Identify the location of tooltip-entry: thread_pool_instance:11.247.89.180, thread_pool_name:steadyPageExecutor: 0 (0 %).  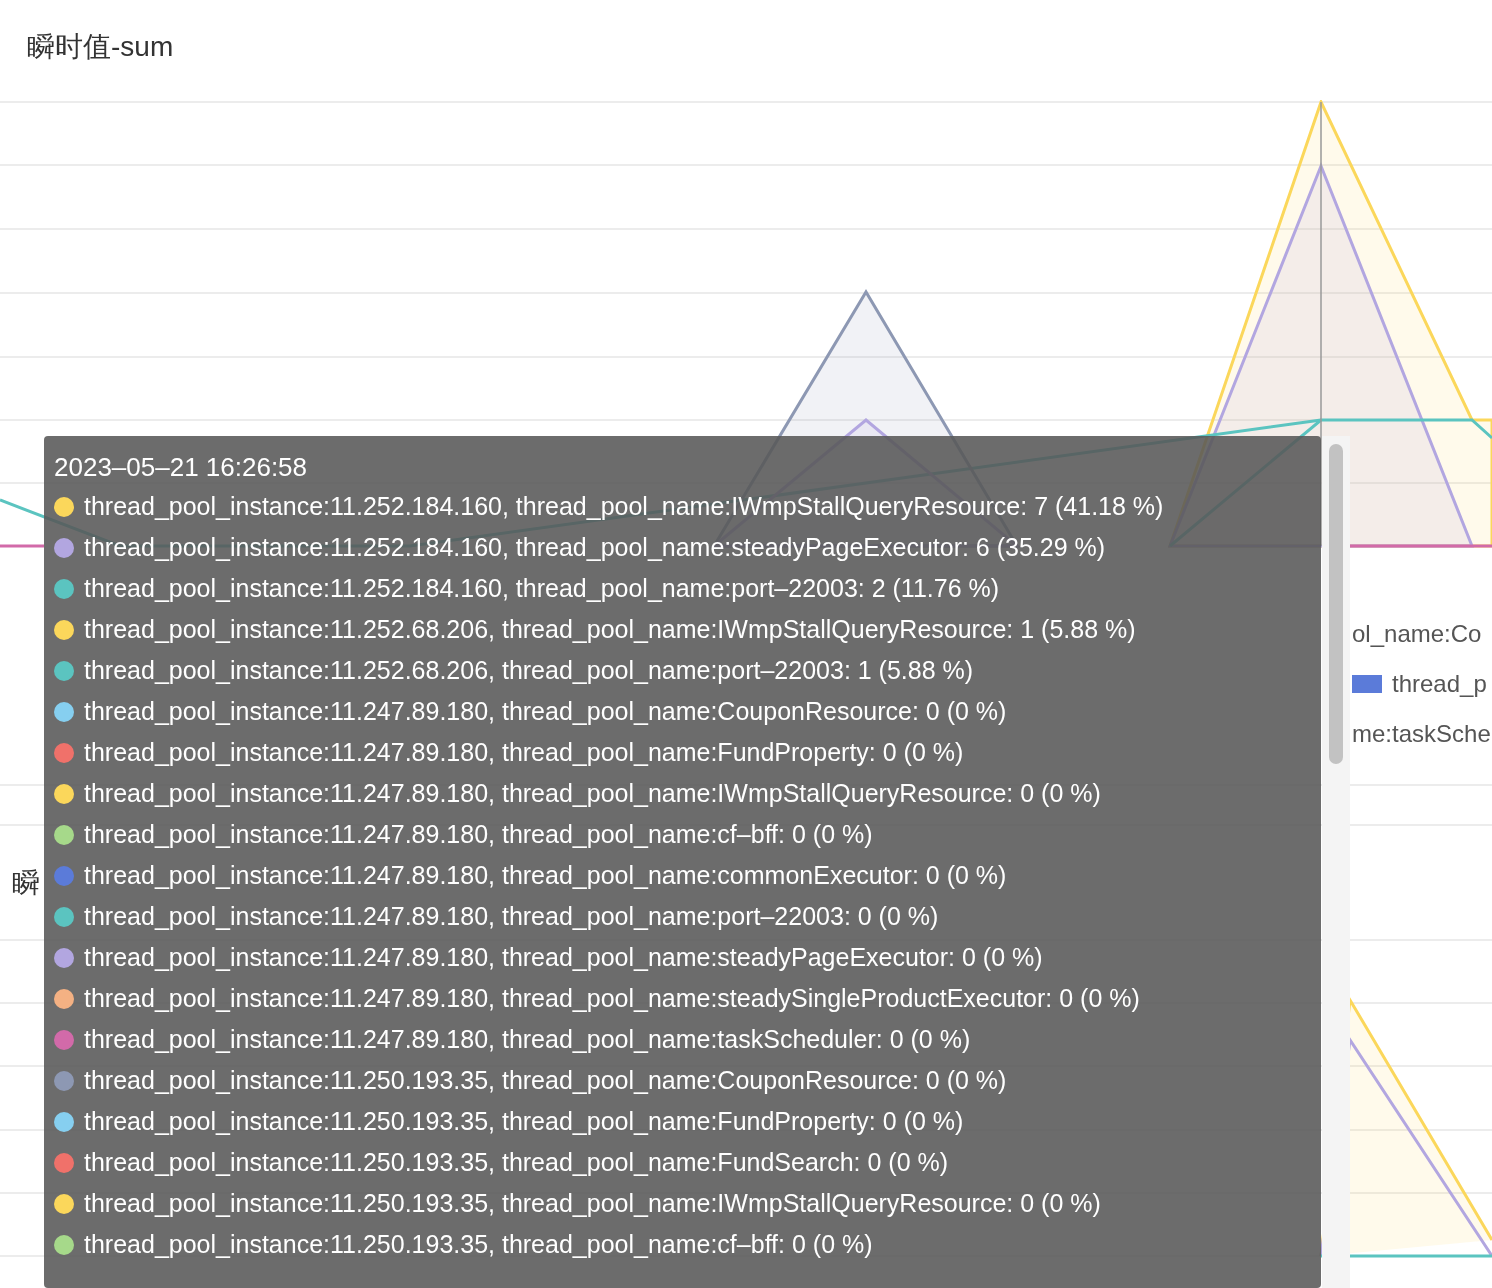
(563, 957).